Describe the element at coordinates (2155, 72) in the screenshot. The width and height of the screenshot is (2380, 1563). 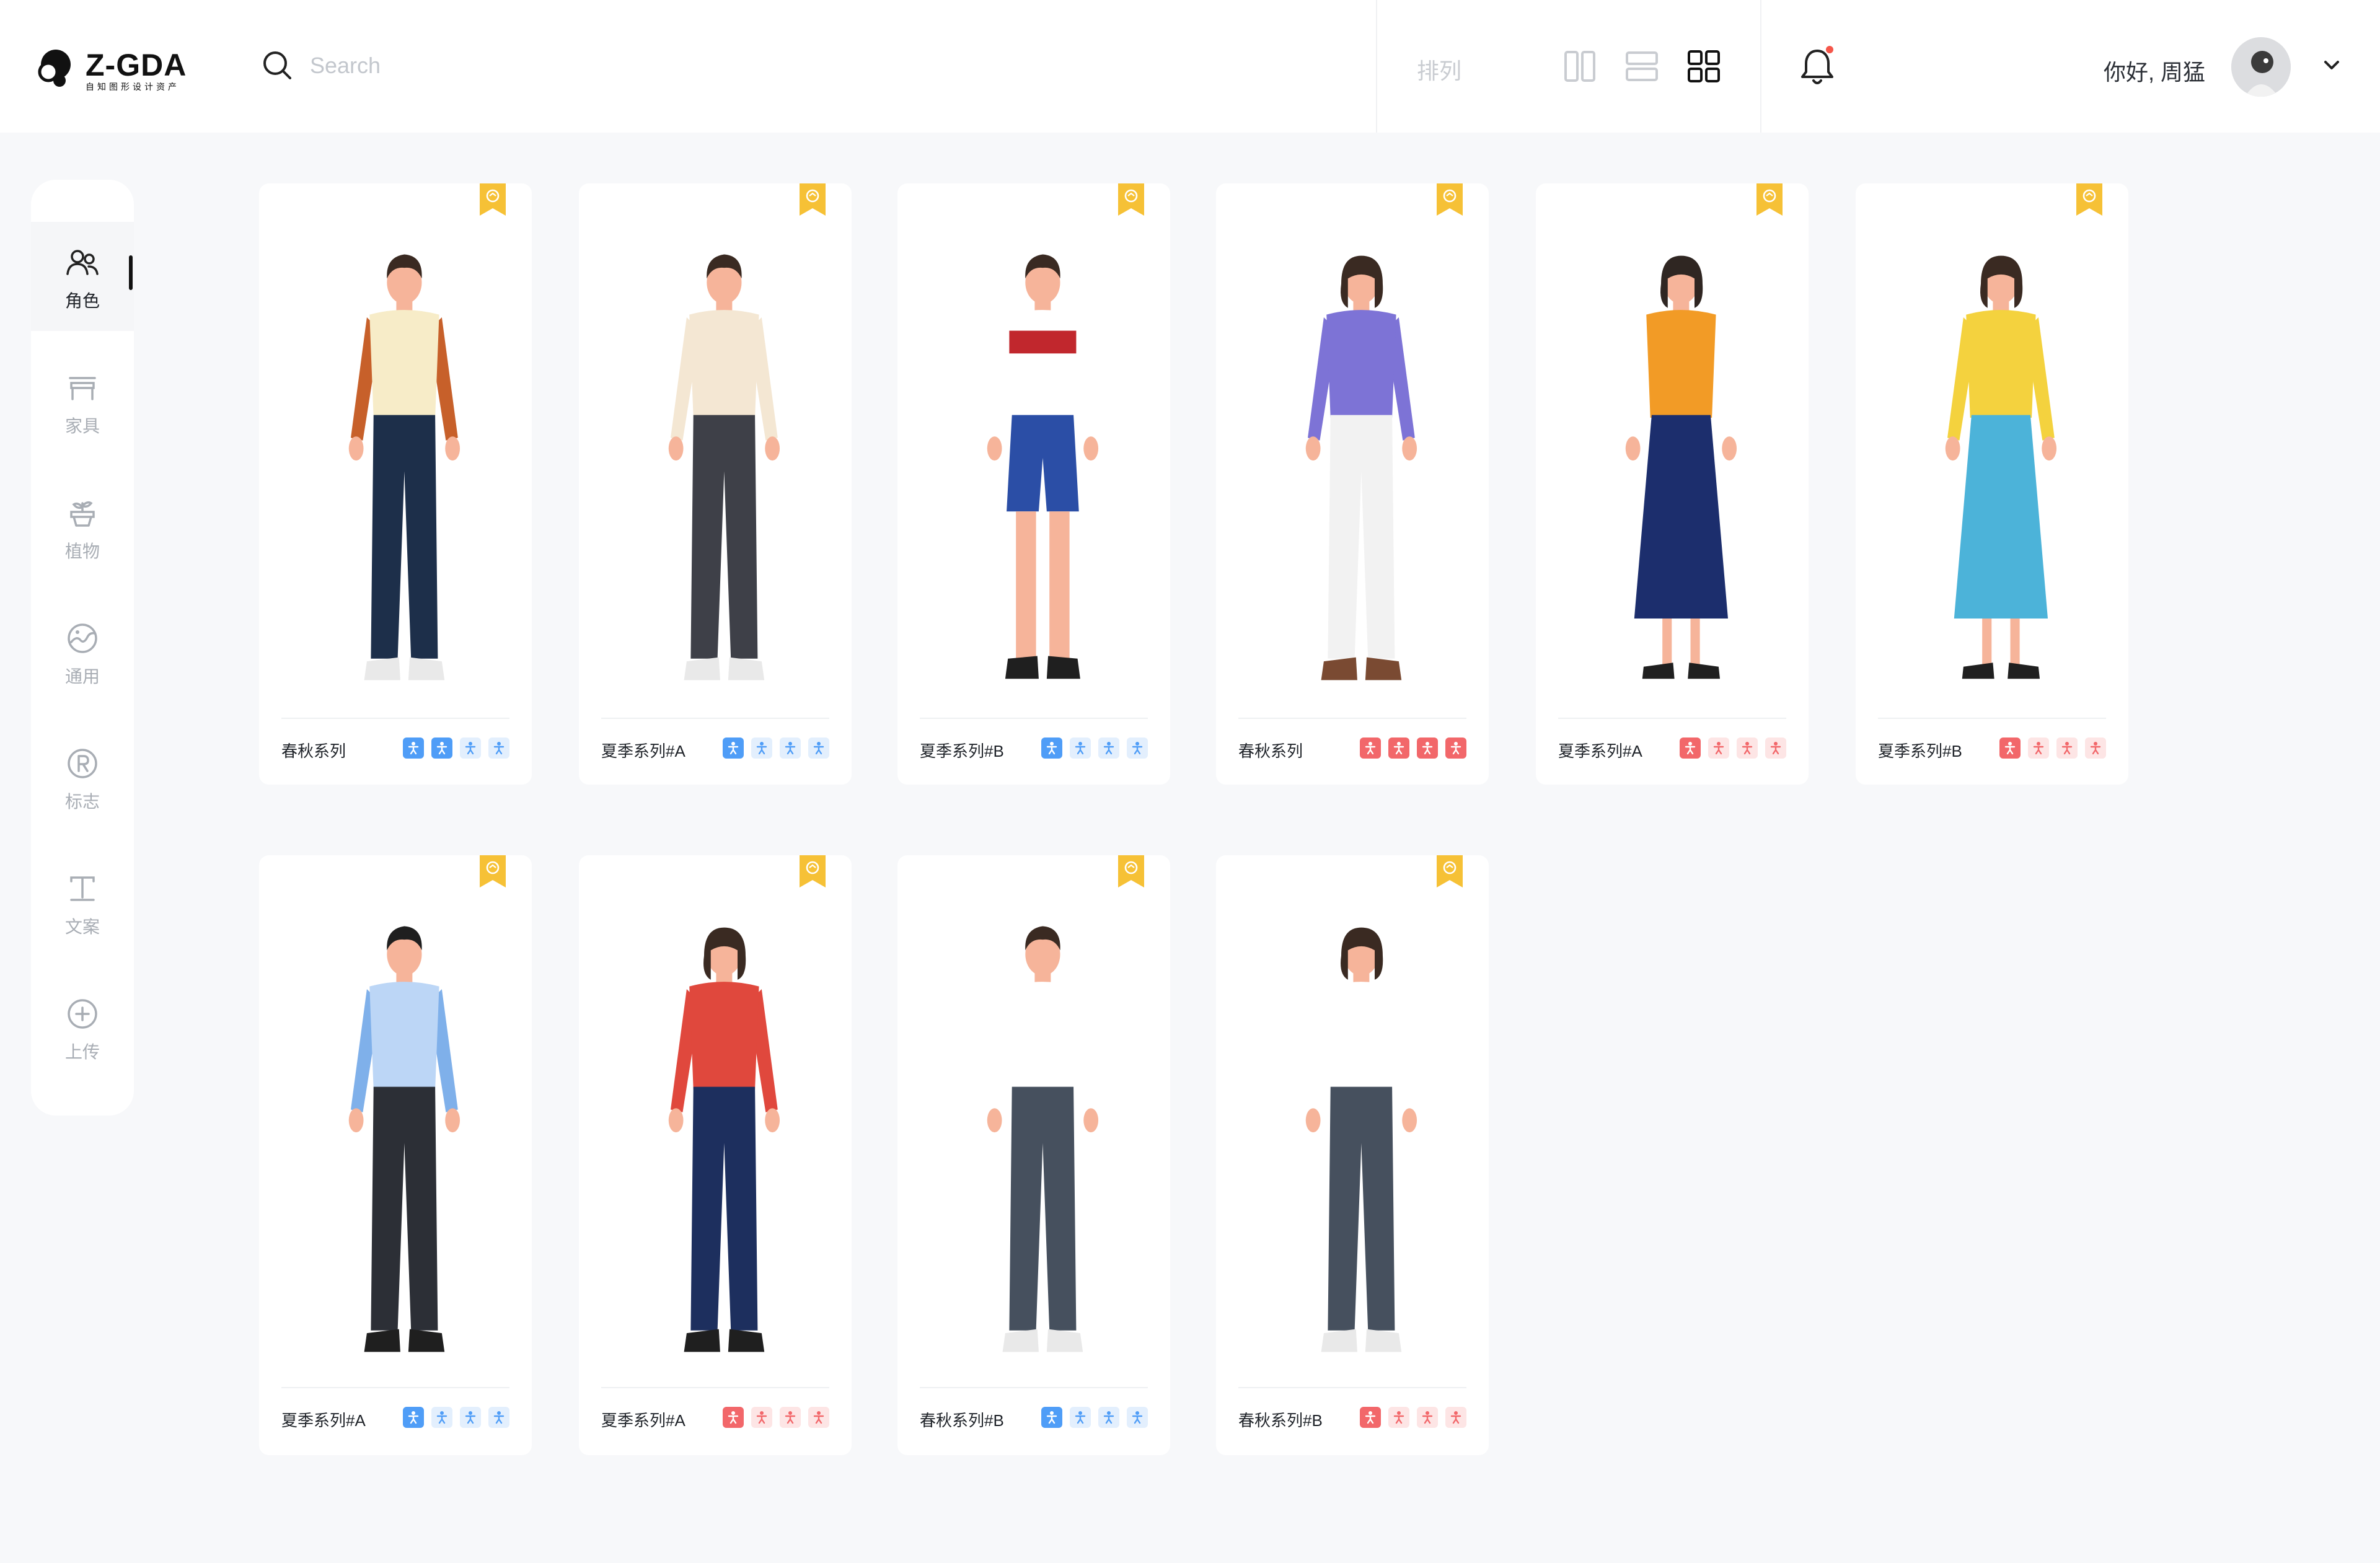
I see `user-greeting: 你好, 周猛` at that location.